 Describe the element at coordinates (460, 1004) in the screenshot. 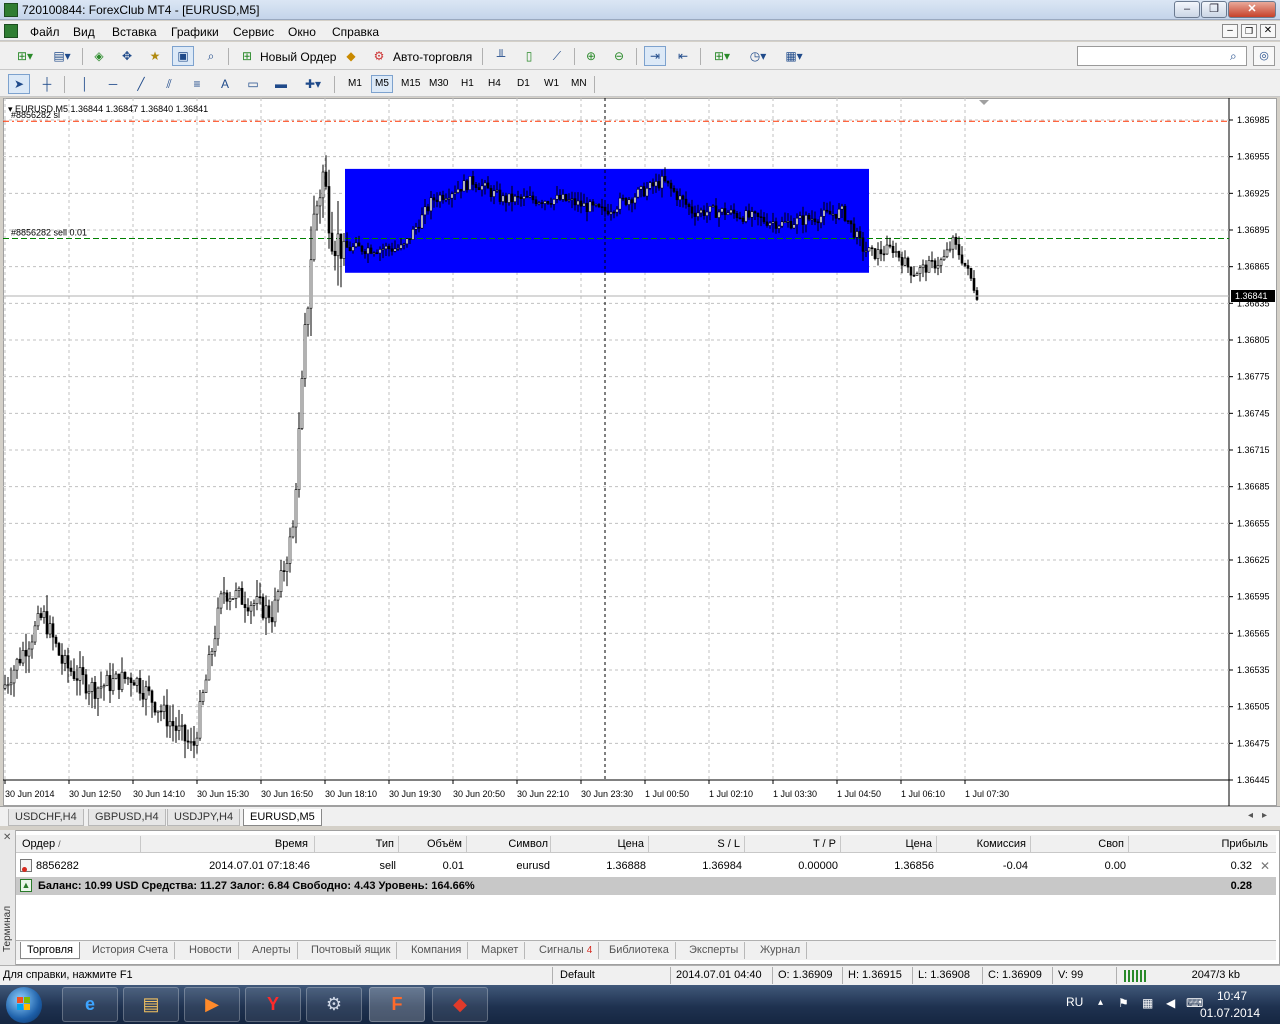

I see `dota2-icon: ◆` at that location.